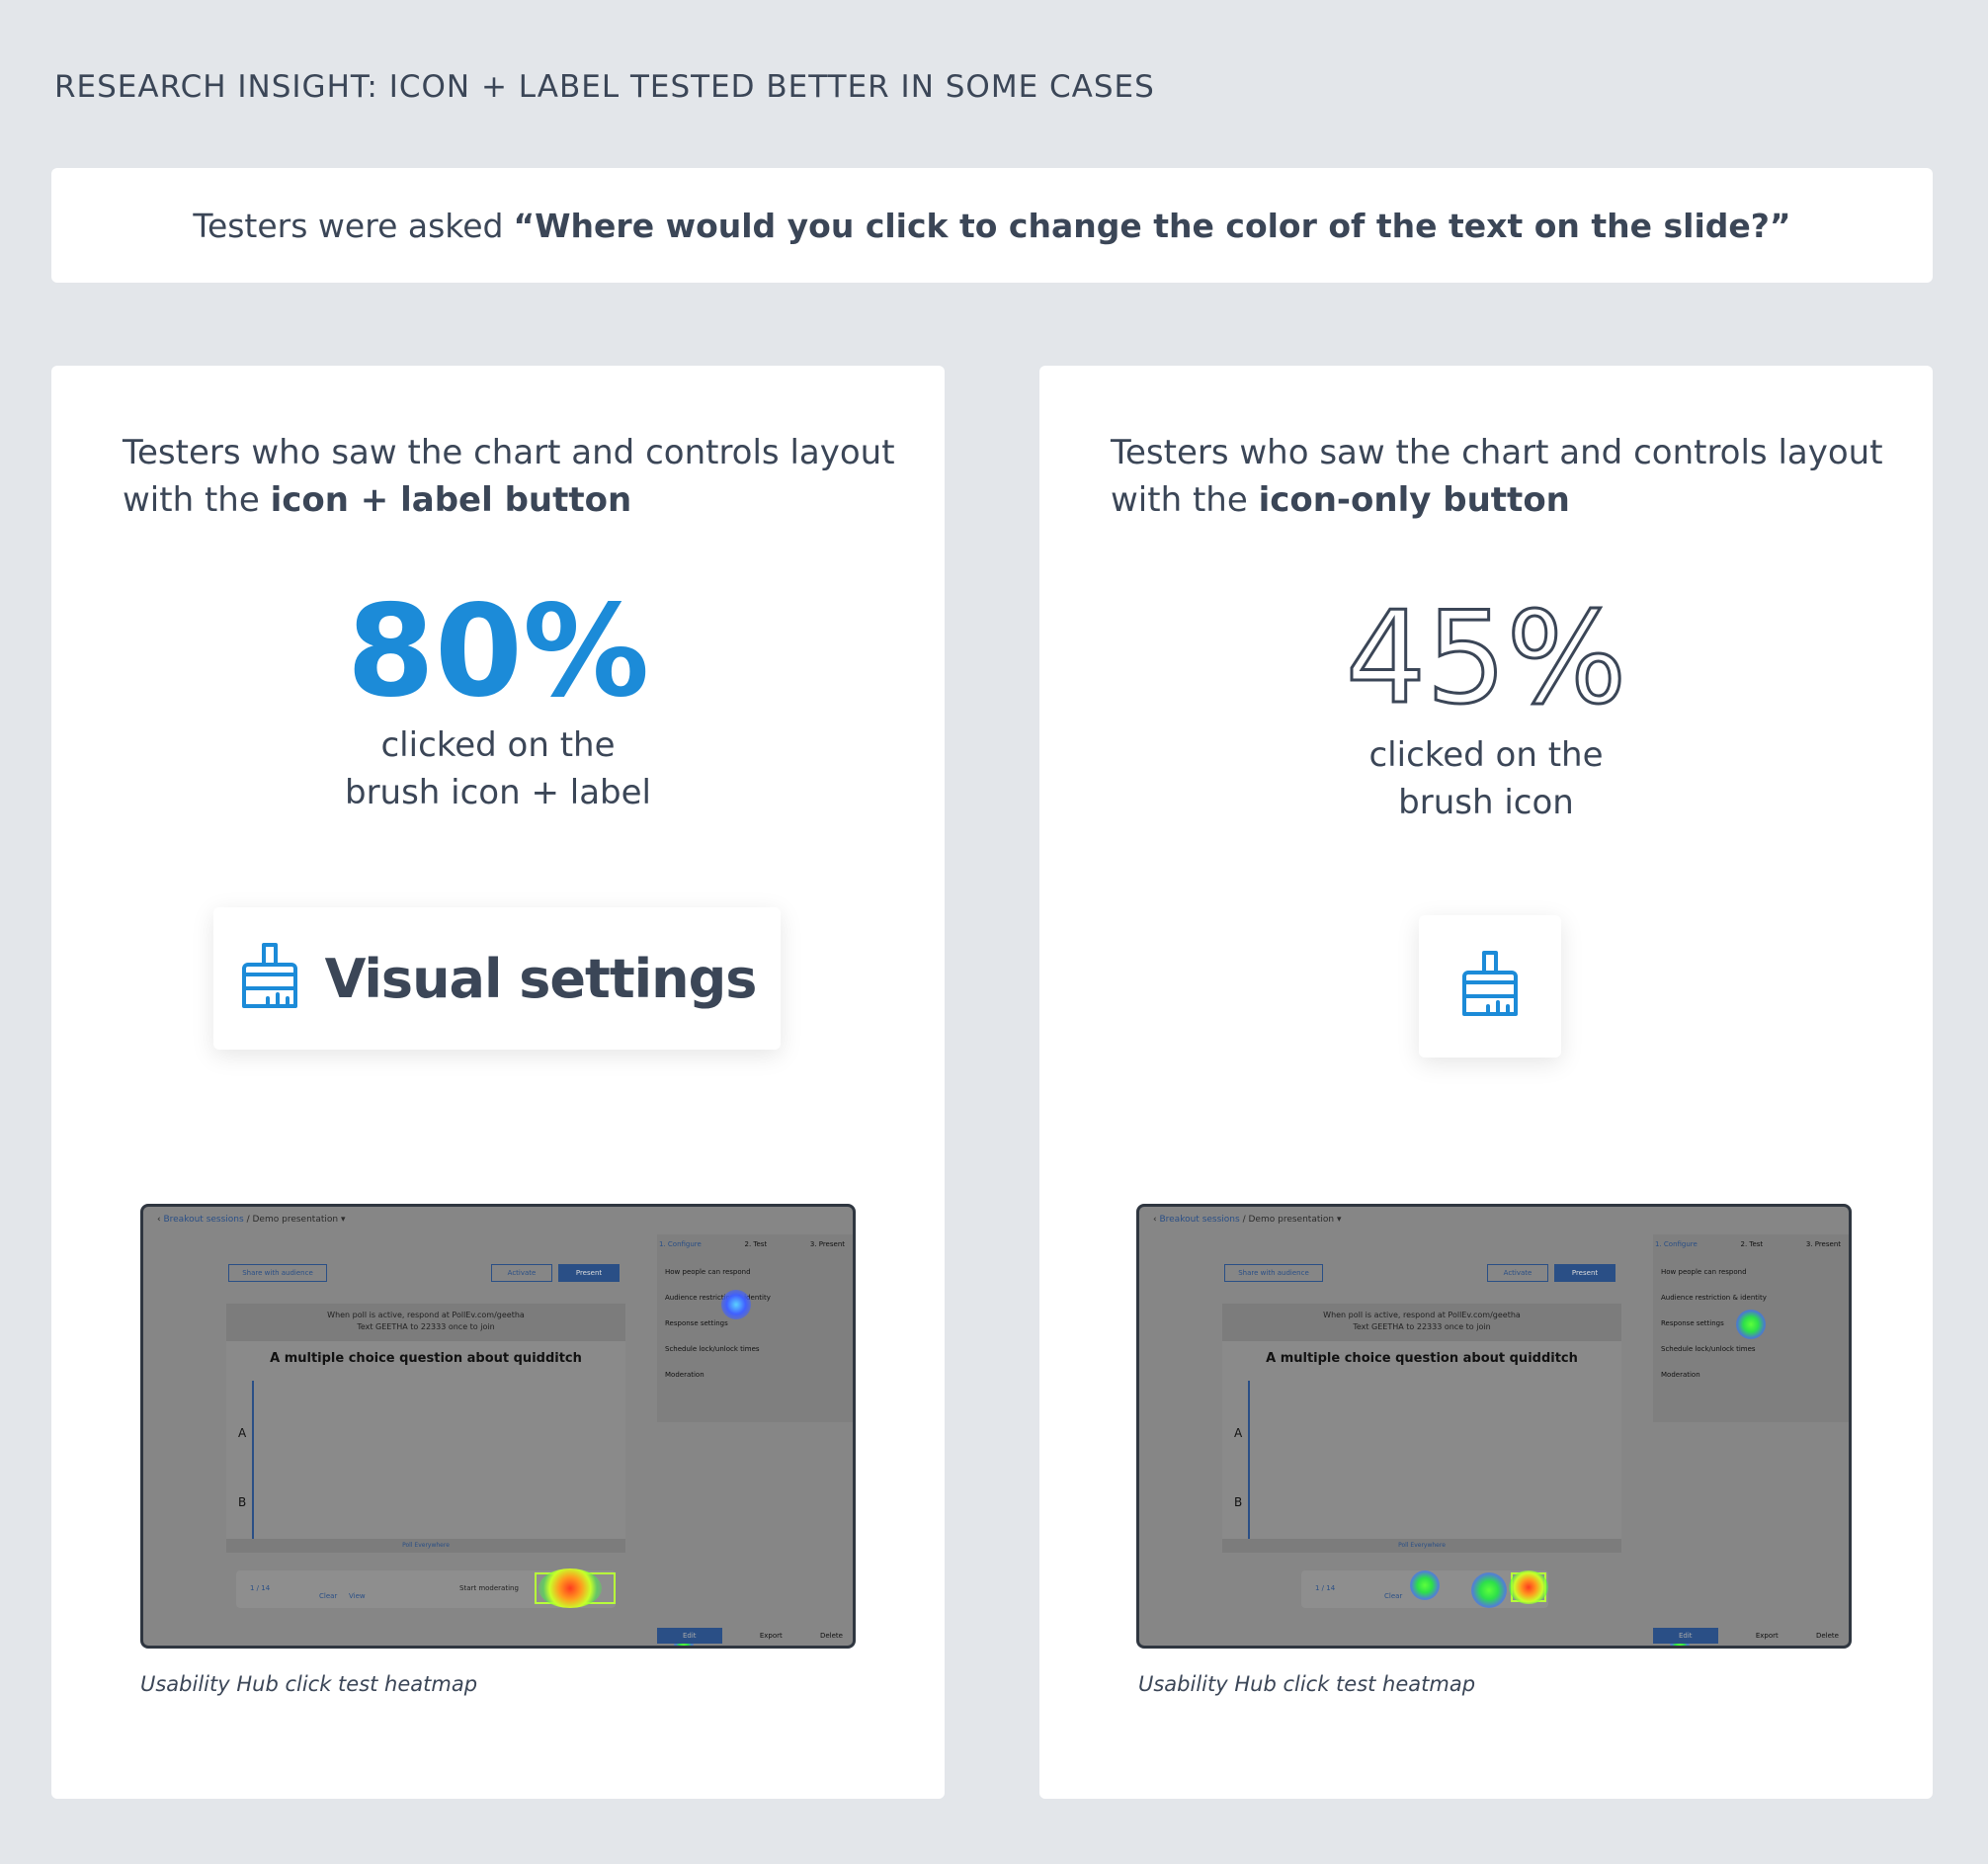 Image resolution: width=1988 pixels, height=1864 pixels. Describe the element at coordinates (498, 768) in the screenshot. I see `stat-caption: clicked on the brush icon + label` at that location.